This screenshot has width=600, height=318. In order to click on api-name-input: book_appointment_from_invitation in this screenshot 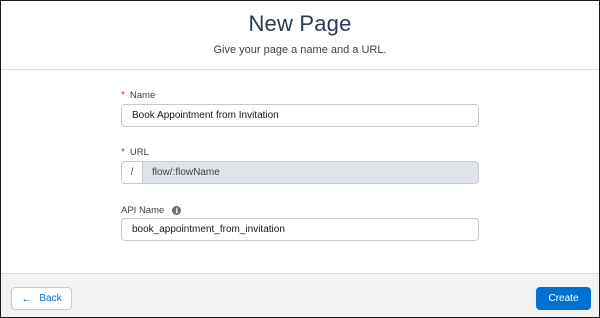, I will do `click(300, 229)`.